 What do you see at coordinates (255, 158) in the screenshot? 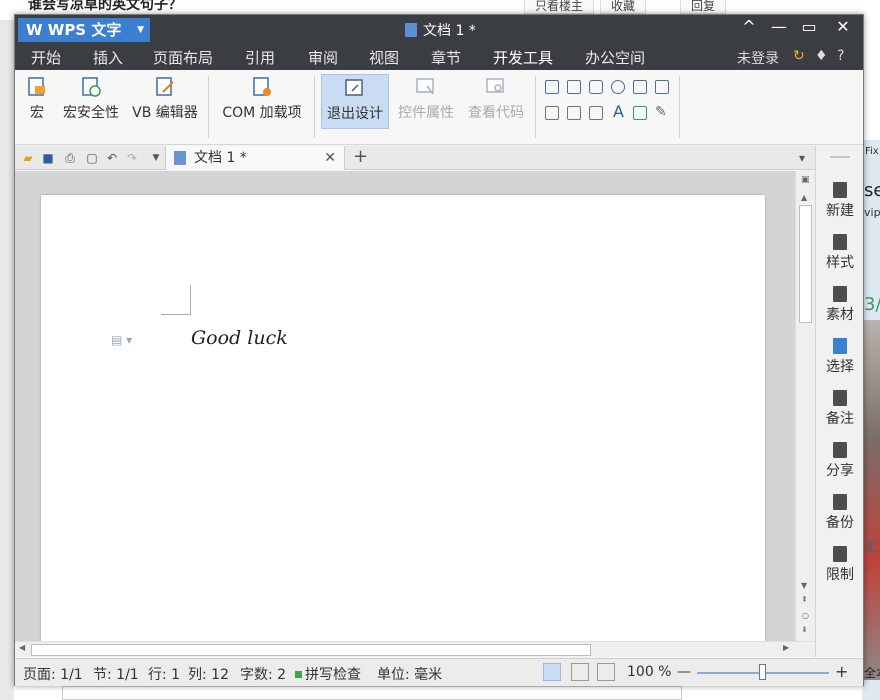
I see `document-tab: 文档 1 * ✕` at bounding box center [255, 158].